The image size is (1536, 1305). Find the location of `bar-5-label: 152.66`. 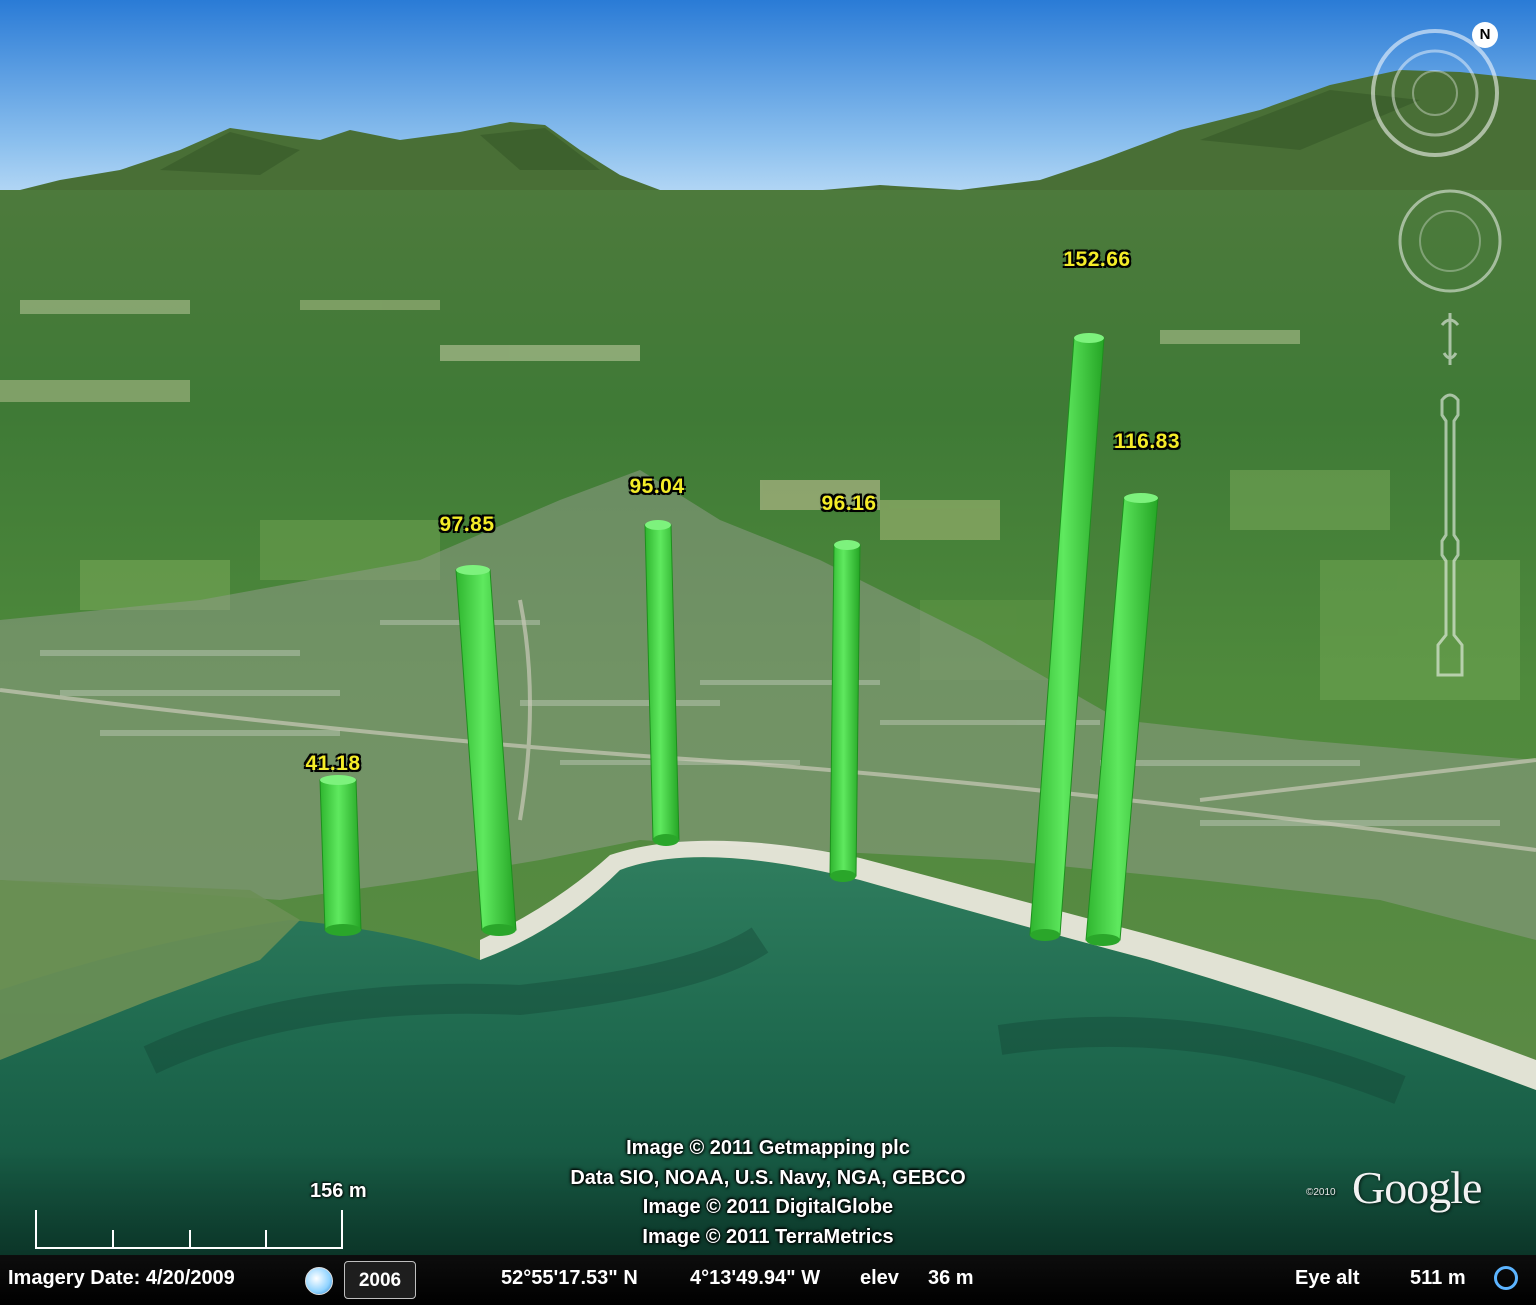

bar-5-label: 152.66 is located at coordinates (1097, 259).